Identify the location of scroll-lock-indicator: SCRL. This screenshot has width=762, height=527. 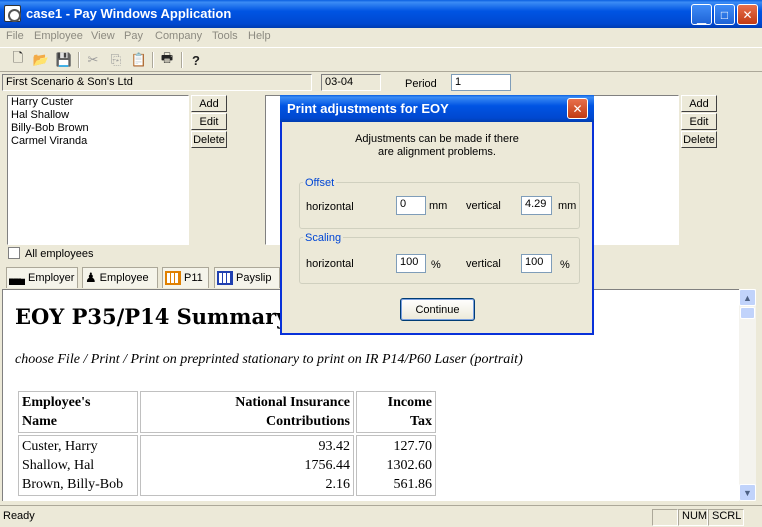
(726, 517).